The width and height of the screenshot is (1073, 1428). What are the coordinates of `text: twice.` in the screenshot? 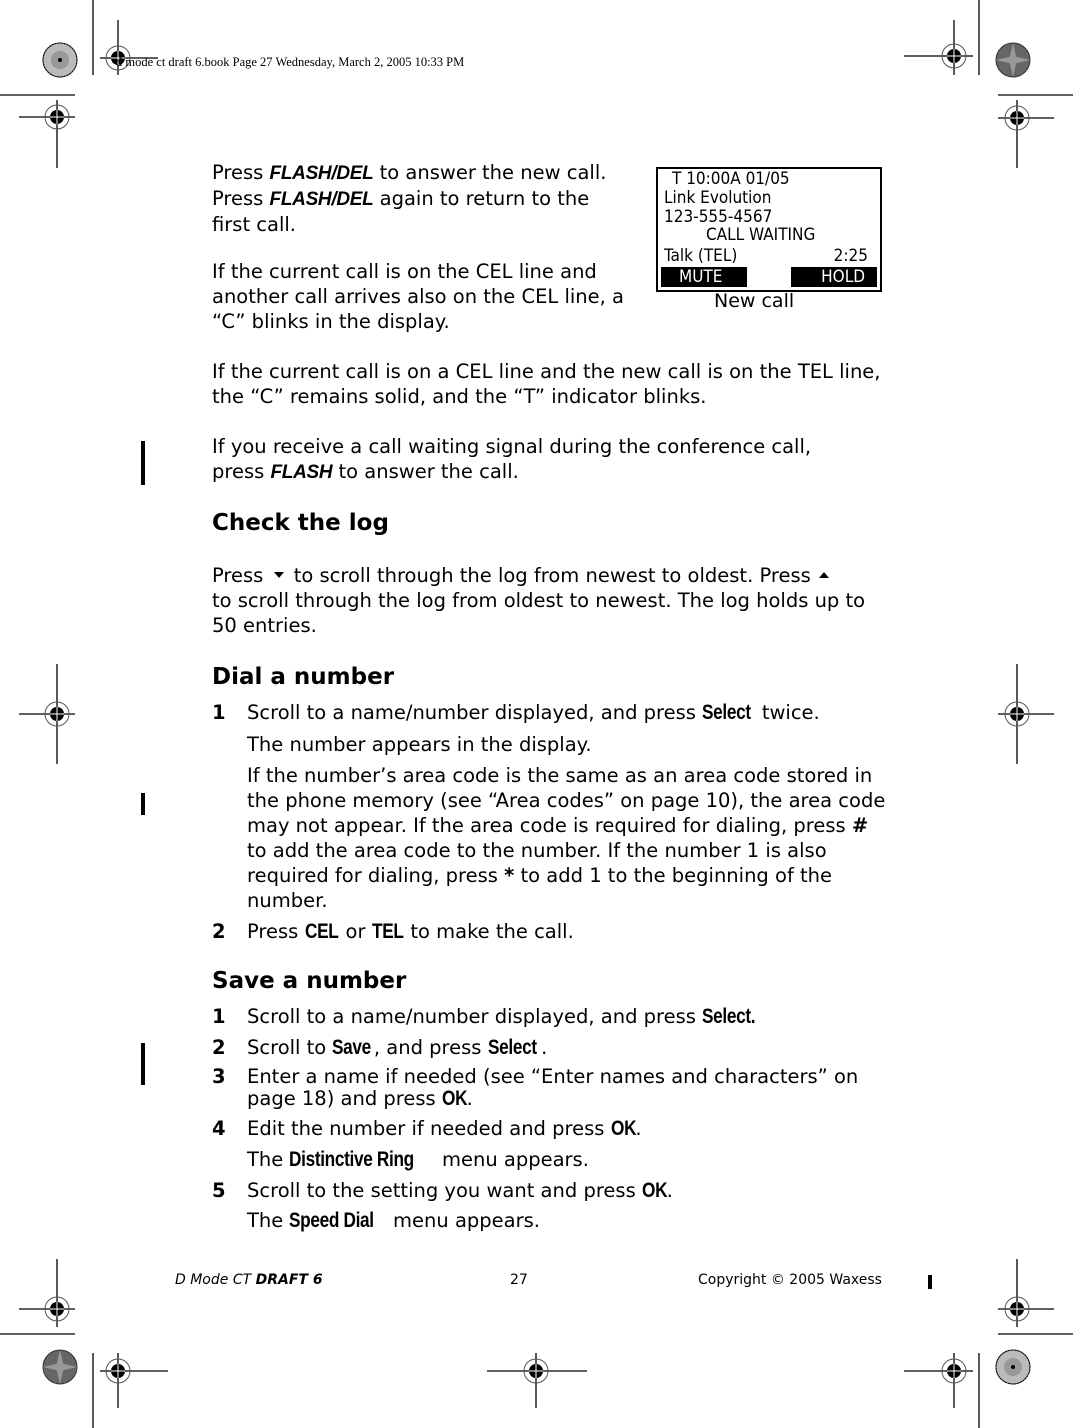 It's located at (787, 712).